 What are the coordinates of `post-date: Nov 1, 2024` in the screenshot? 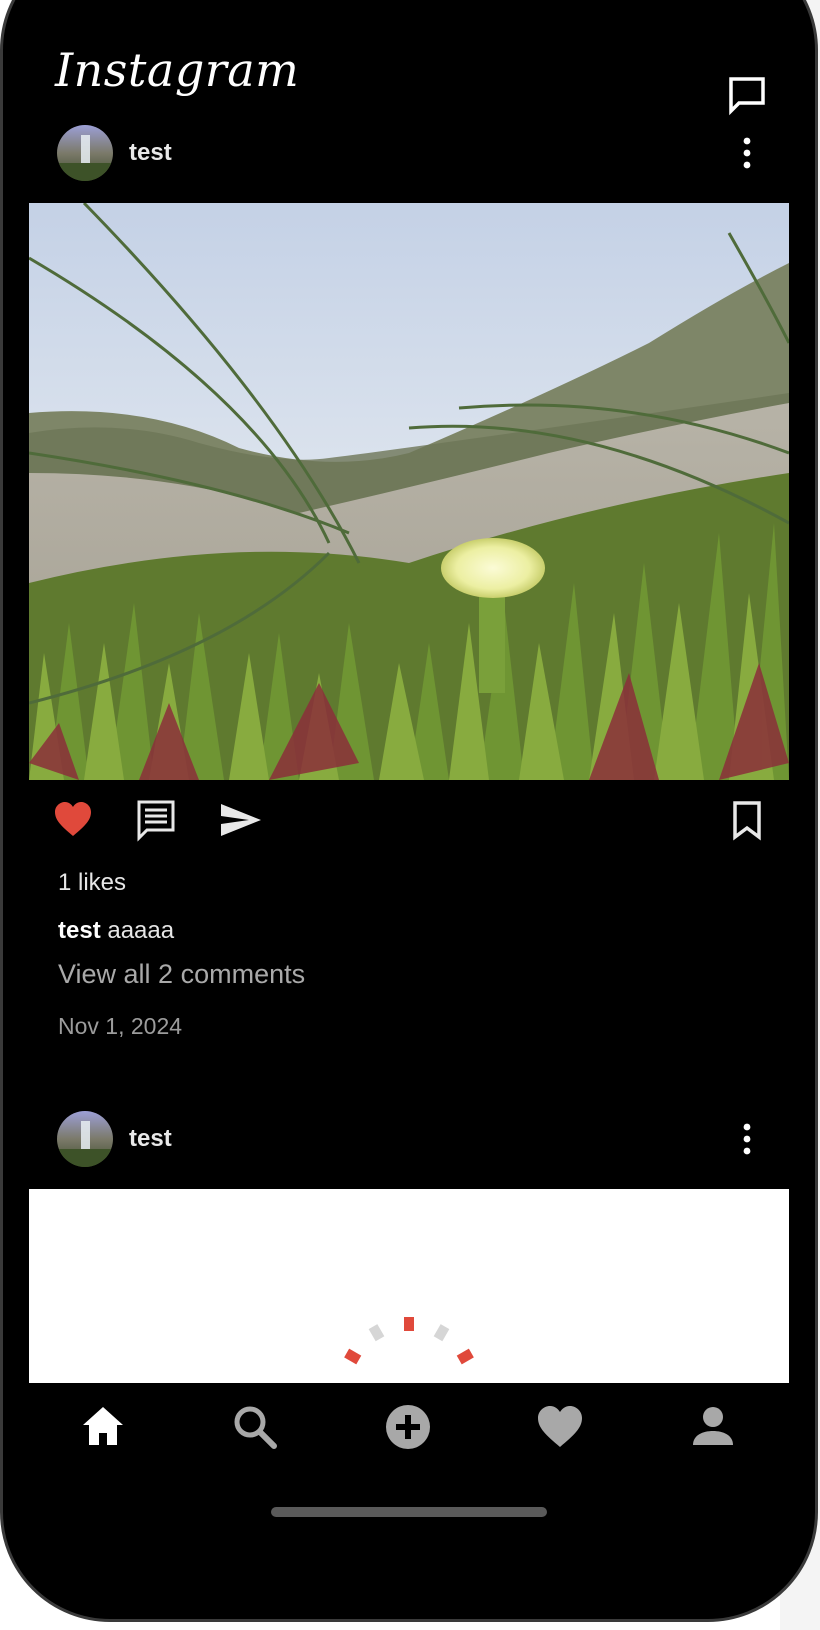 It's located at (120, 1026).